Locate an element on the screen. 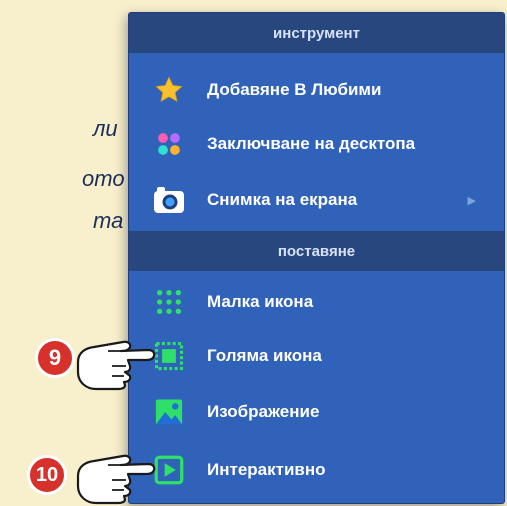 This screenshot has height=506, width=507. callout-badge-9: 9 is located at coordinates (55, 358).